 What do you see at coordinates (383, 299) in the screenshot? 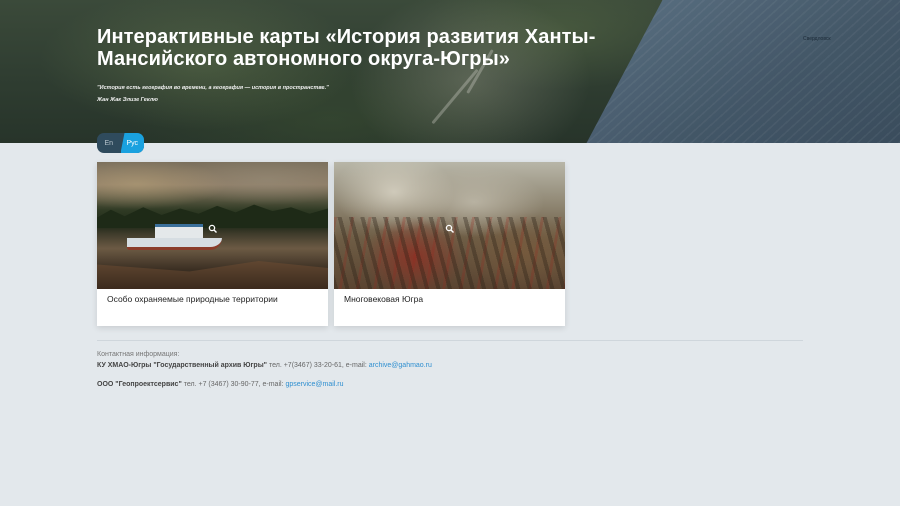
I see `card-title: Многовековая Югра` at bounding box center [383, 299].